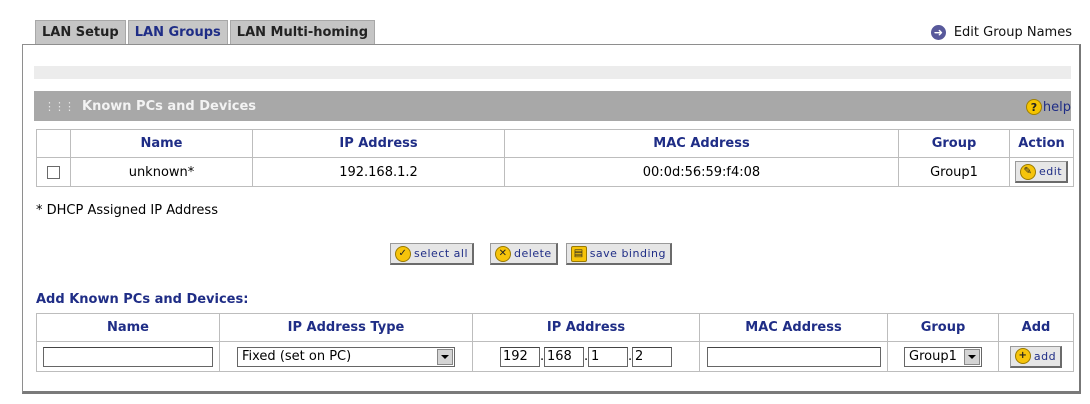 The width and height of the screenshot is (1090, 404). What do you see at coordinates (161, 172) in the screenshot?
I see `row-name: unknown*` at bounding box center [161, 172].